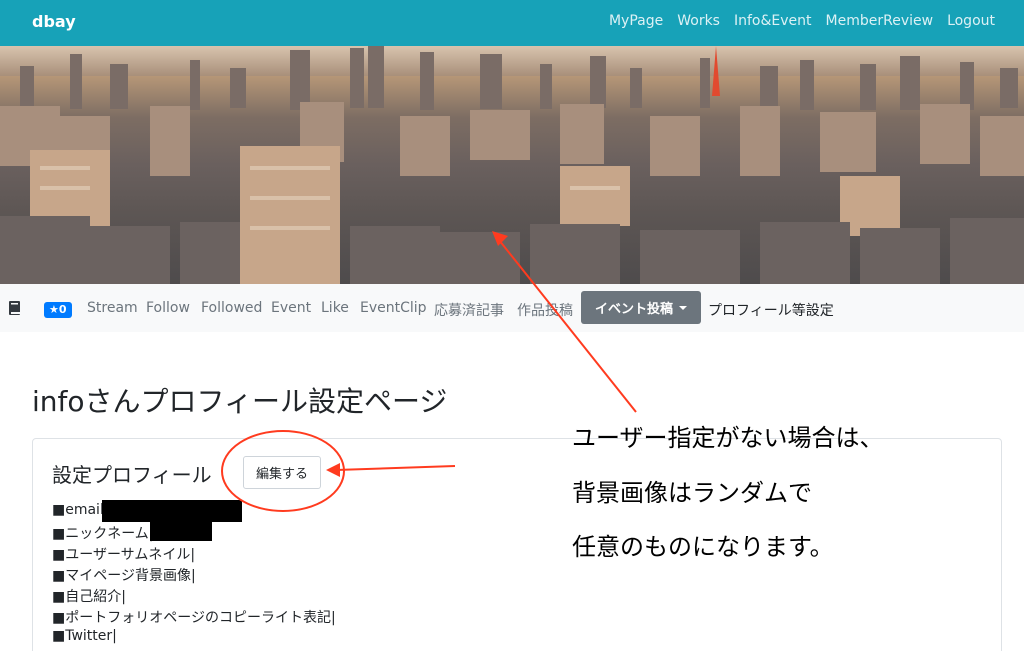 This screenshot has height=651, width=1024. I want to click on field-portfolio-copyright: ■ポートフォリオページのコピーライト表記|, so click(194, 618).